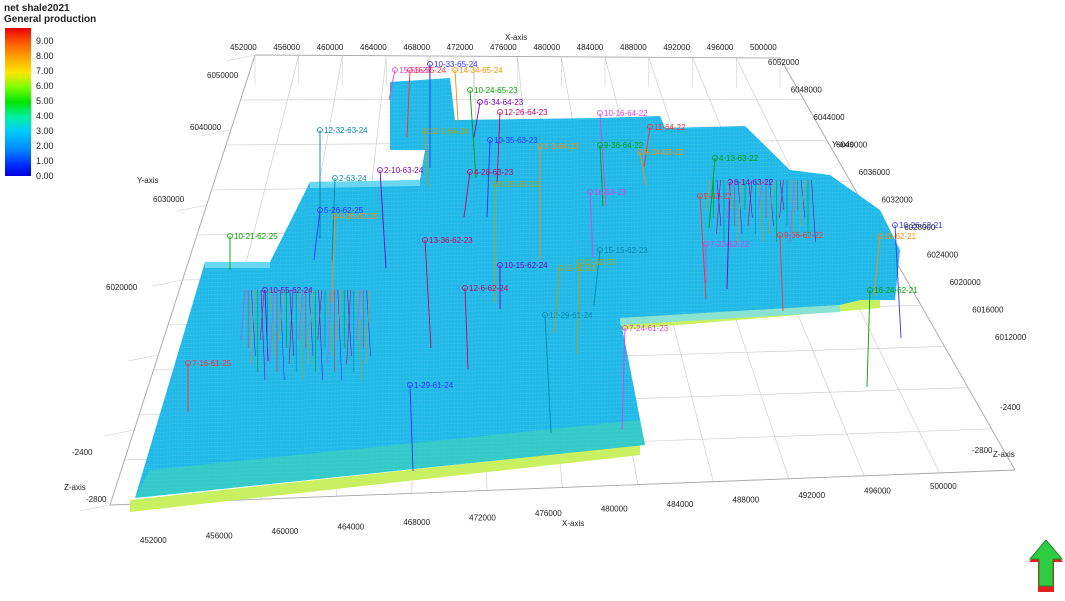  I want to click on well-label: 1-3-64-23, so click(561, 146).